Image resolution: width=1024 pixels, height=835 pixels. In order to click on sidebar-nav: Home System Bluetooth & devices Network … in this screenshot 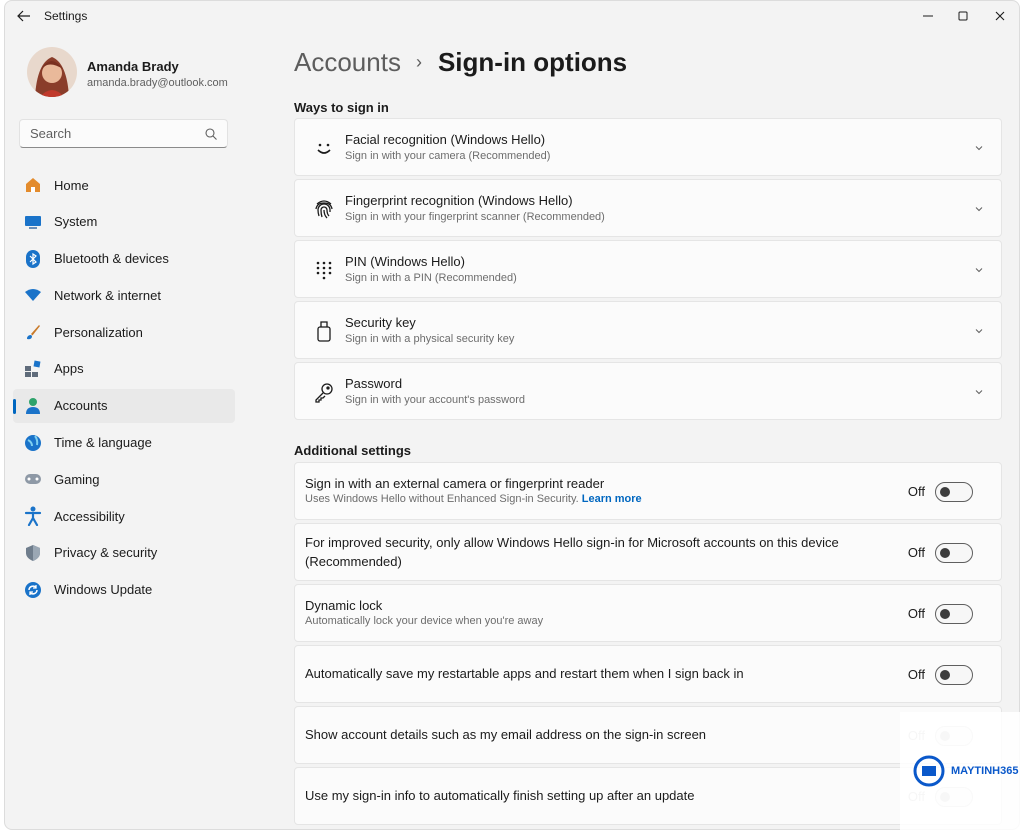, I will do `click(124, 389)`.